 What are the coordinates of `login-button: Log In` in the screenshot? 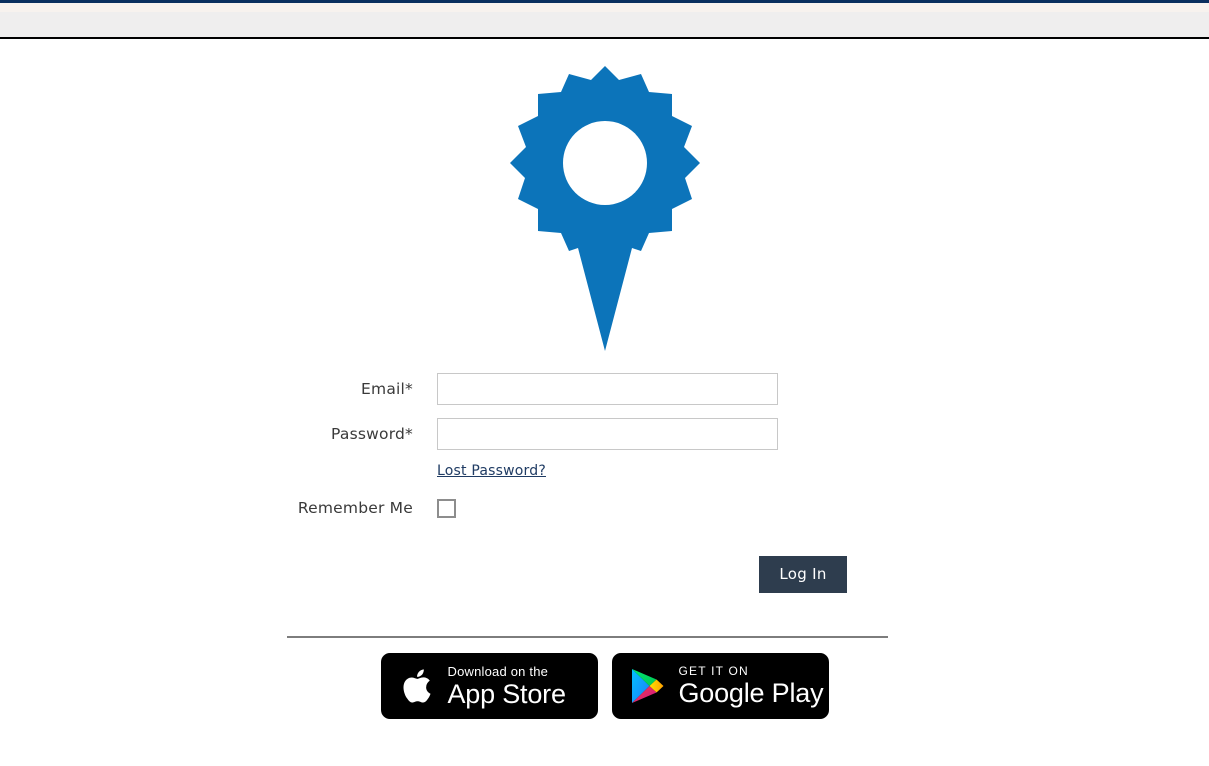 It's located at (803, 574).